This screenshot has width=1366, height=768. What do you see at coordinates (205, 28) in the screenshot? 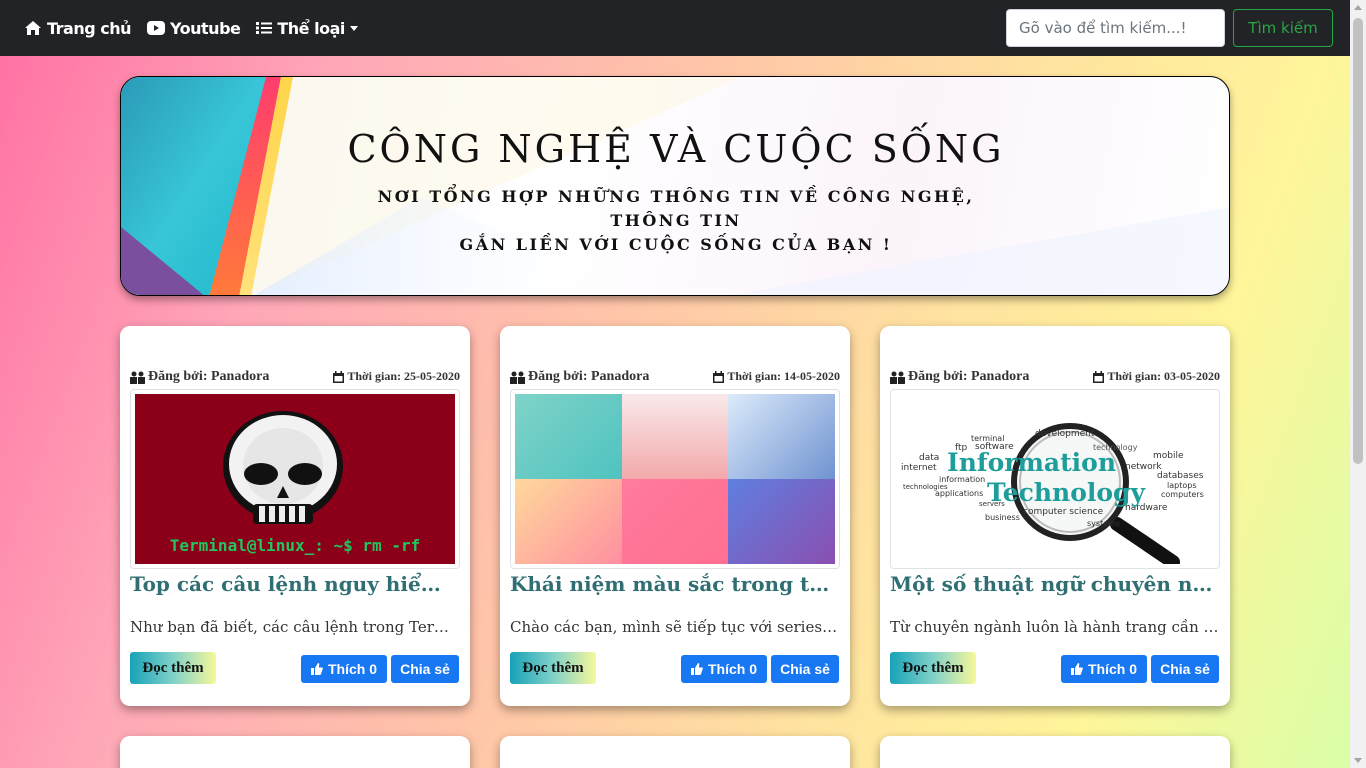
I see `nav-youtube-label: Youtube` at bounding box center [205, 28].